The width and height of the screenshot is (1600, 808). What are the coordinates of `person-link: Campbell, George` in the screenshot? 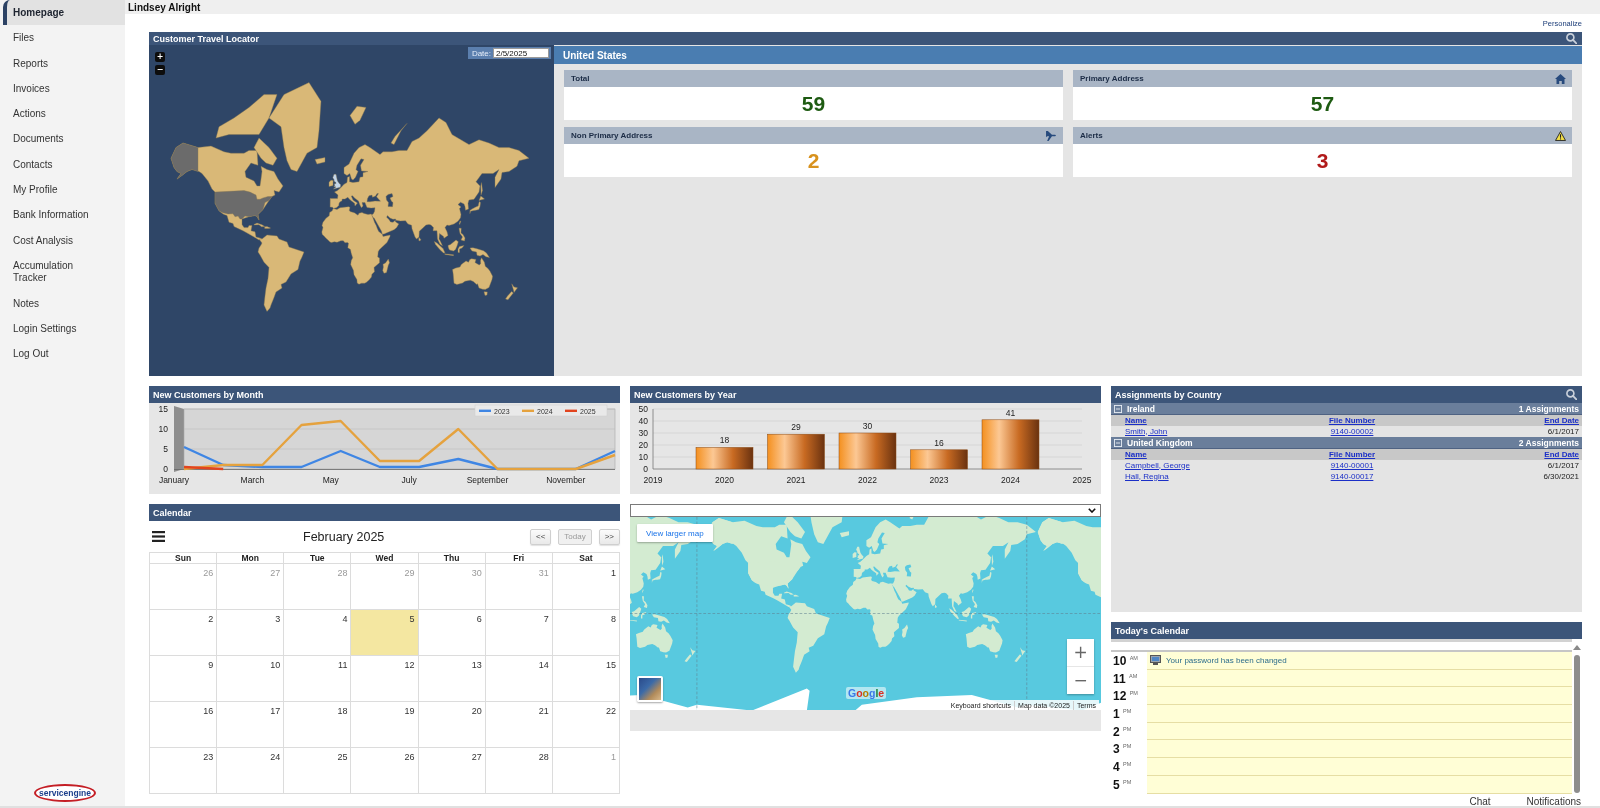 It's located at (1157, 465).